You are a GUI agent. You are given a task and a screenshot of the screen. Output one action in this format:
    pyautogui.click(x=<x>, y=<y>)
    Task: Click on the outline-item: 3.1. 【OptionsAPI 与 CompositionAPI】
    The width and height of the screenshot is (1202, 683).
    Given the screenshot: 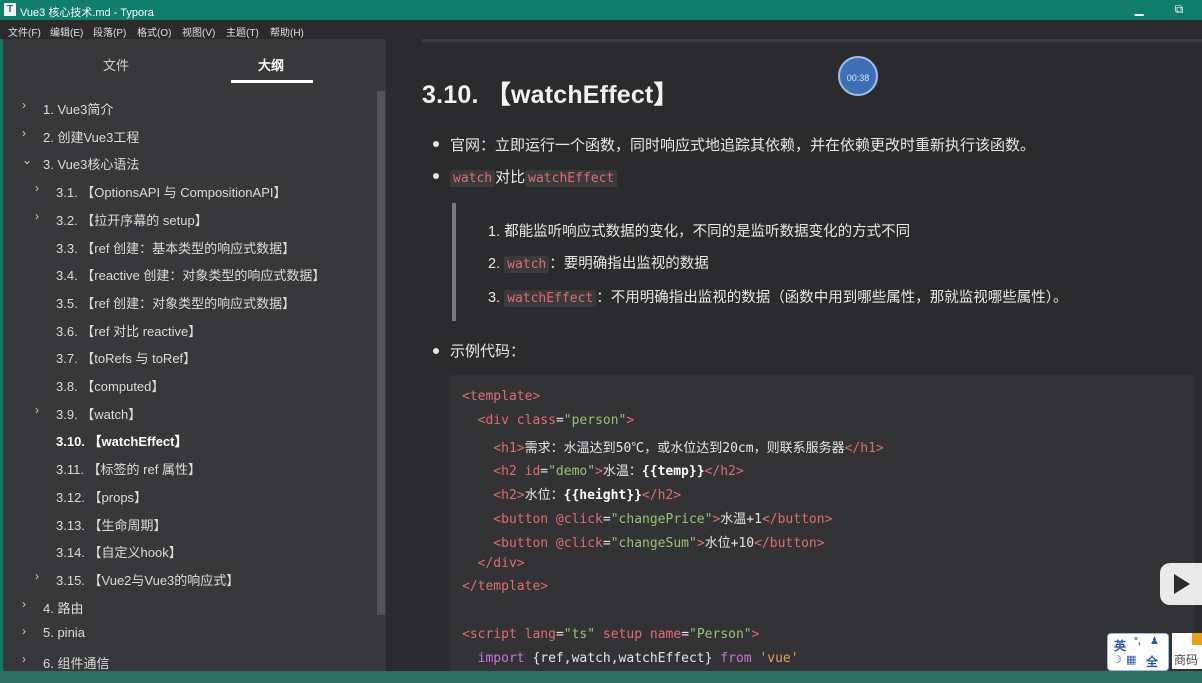 What is the action you would take?
    pyautogui.click(x=171, y=191)
    